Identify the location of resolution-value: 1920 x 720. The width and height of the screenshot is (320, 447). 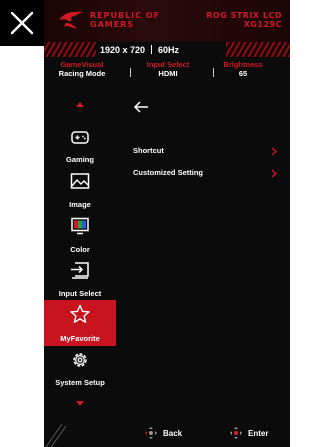
(123, 49).